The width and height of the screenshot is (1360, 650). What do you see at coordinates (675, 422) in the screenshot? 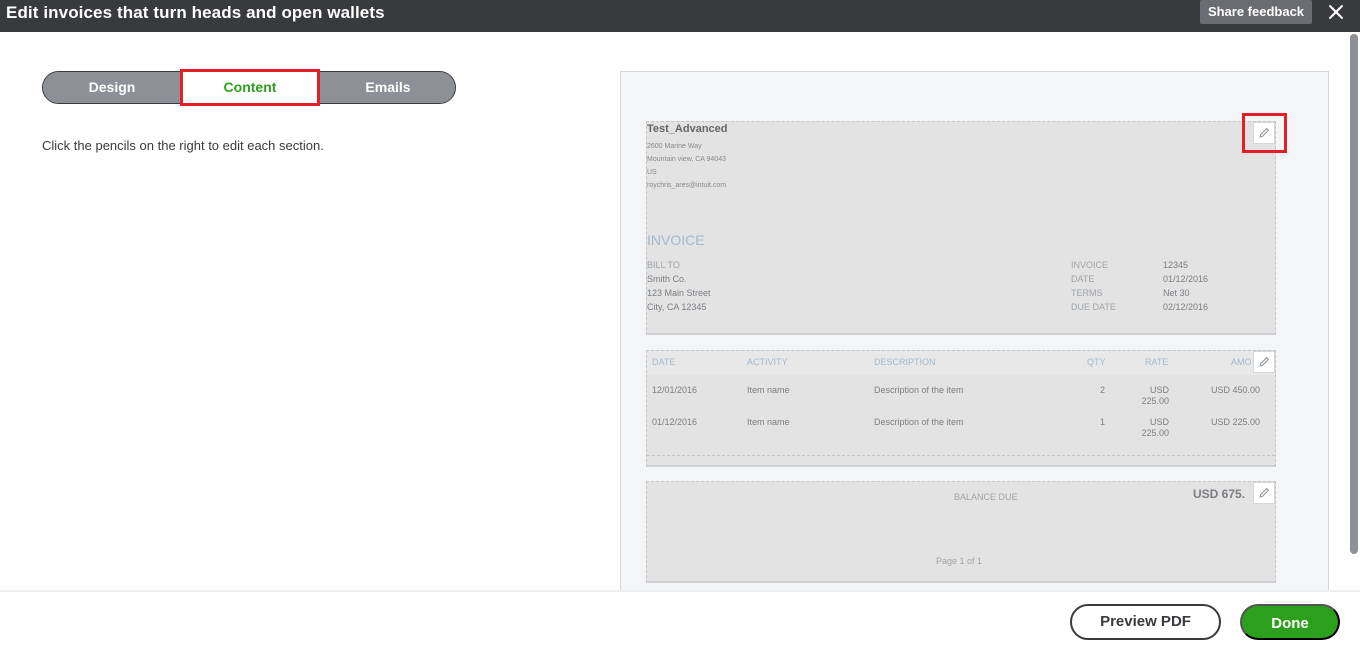
I see `row2-date: 01/12/2016` at bounding box center [675, 422].